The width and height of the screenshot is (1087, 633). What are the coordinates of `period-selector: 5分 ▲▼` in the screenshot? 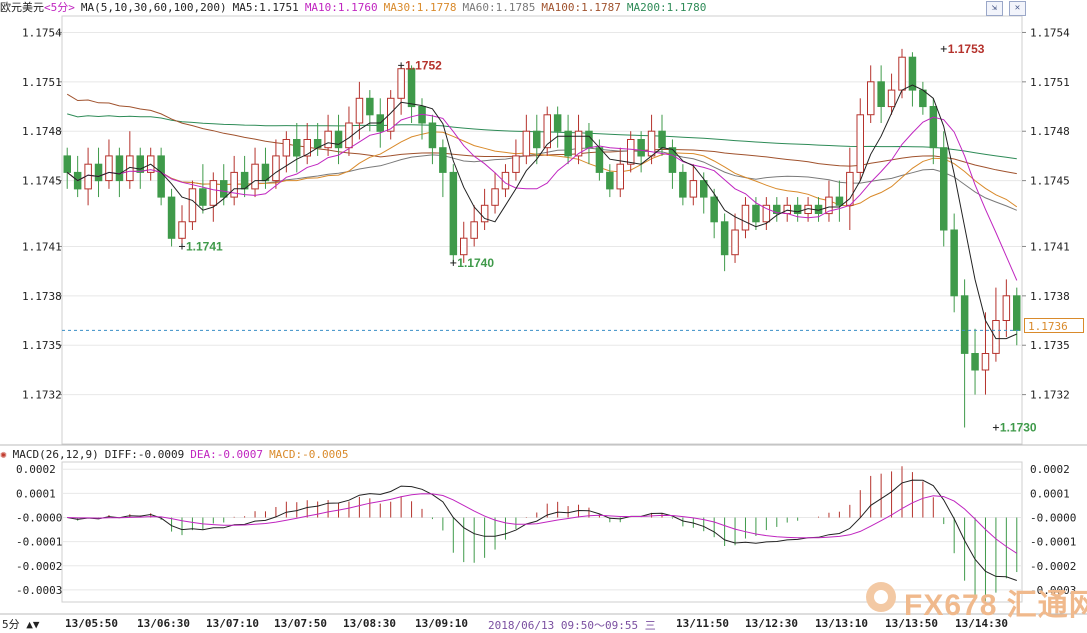 It's located at (21, 624).